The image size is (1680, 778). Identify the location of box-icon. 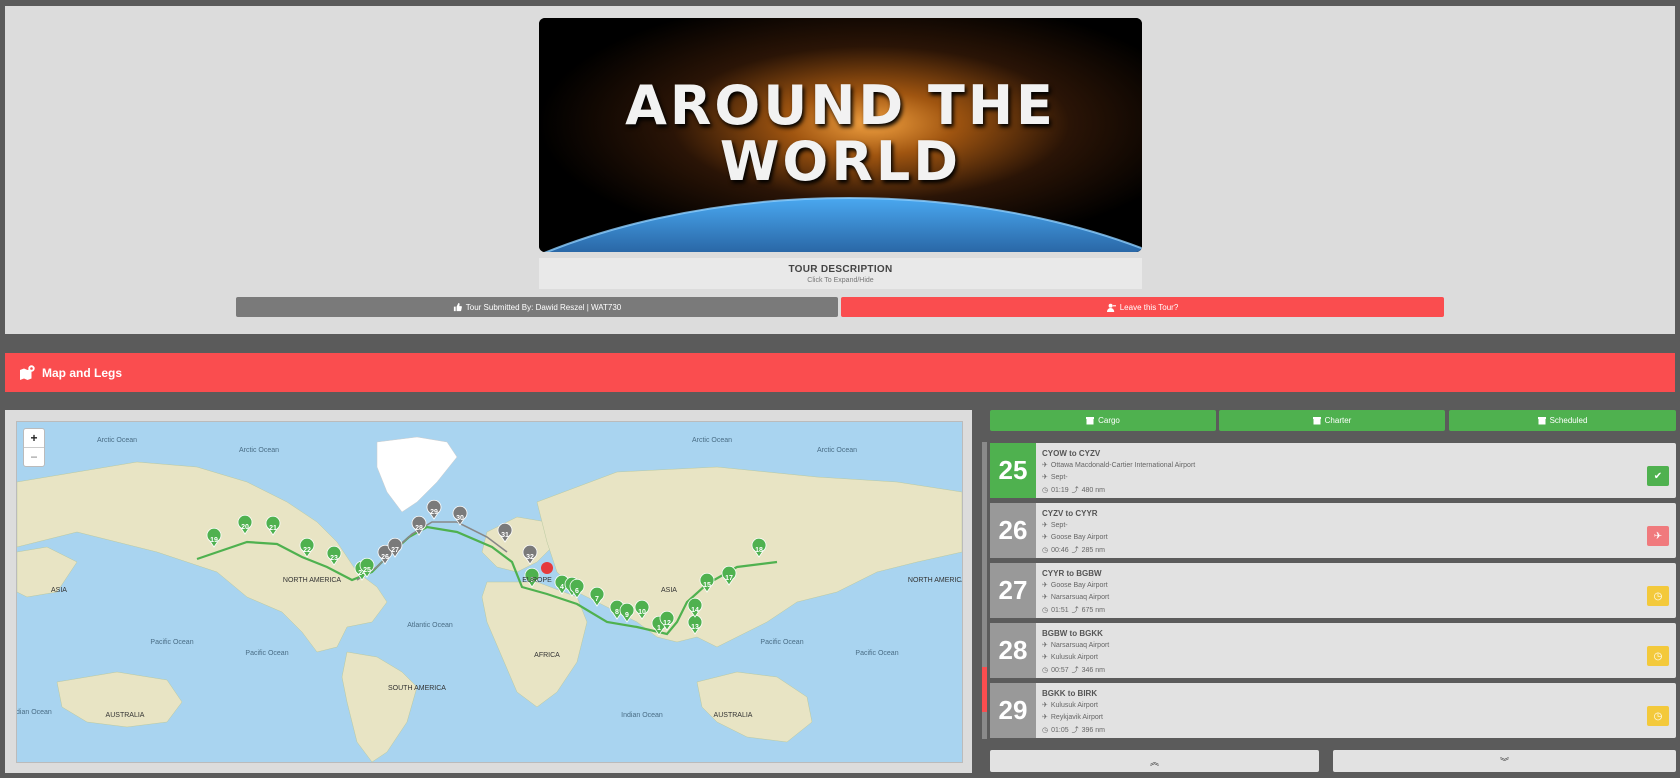
(1316, 420).